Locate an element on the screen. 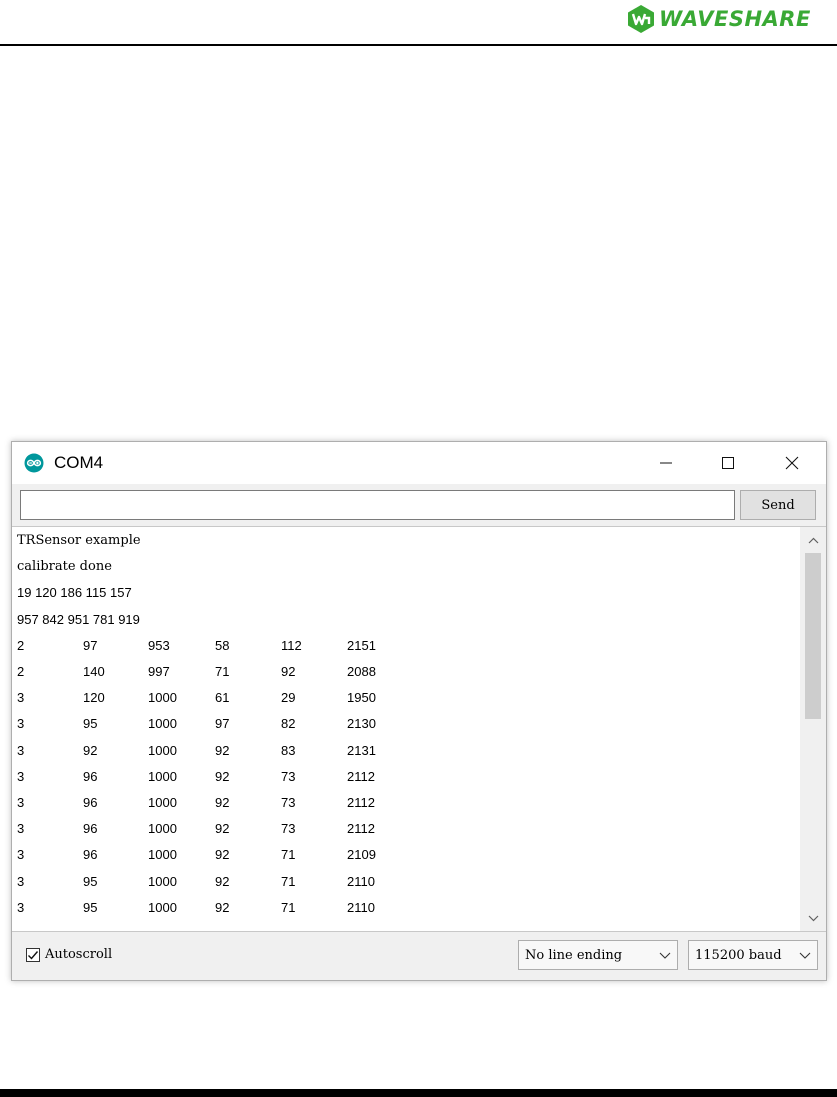 The height and width of the screenshot is (1097, 837). minimize-button is located at coordinates (666, 463).